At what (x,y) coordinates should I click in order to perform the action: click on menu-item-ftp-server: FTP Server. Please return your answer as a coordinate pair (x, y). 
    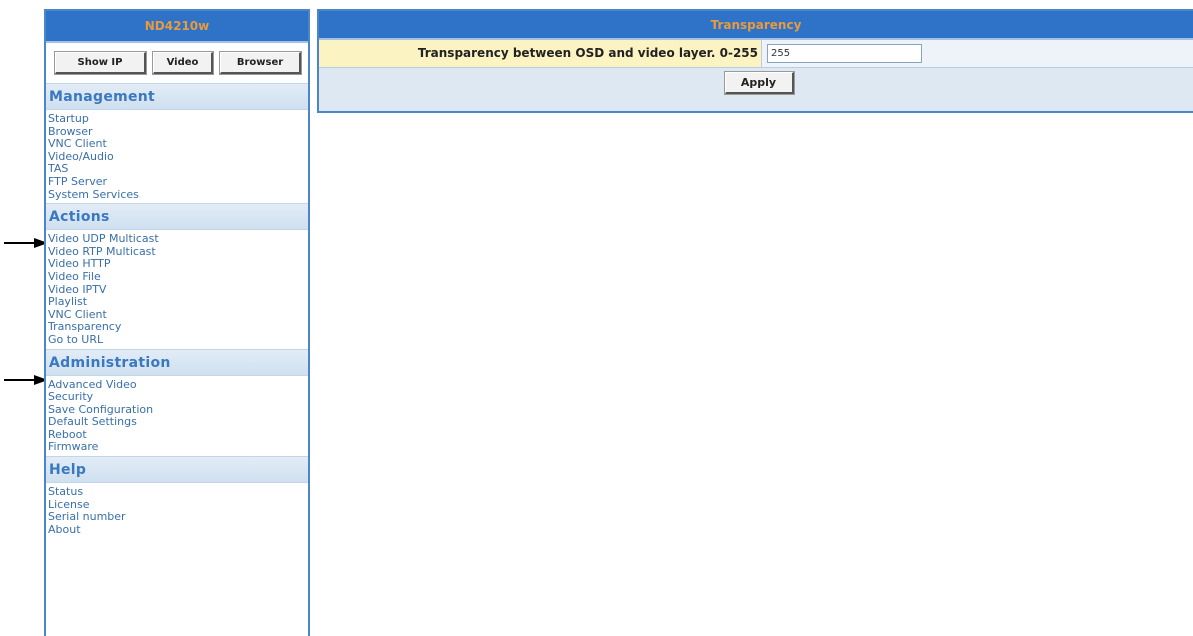
    Looking at the image, I should click on (178, 182).